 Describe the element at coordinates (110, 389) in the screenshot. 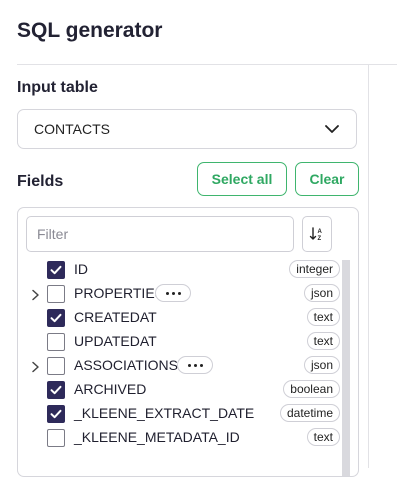

I see `field-name: ARCHIVED` at that location.